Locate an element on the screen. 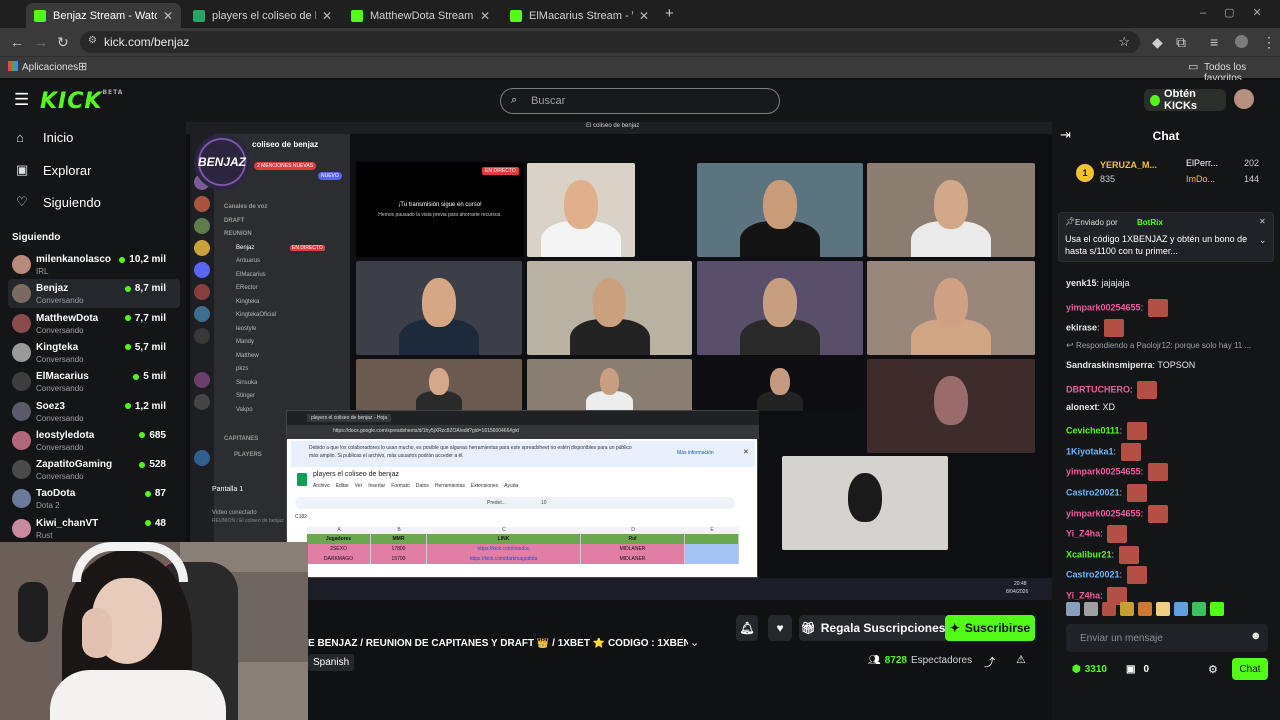 Image resolution: width=1280 pixels, height=720 pixels. expand-title-icon: ⌄ is located at coordinates (694, 642).